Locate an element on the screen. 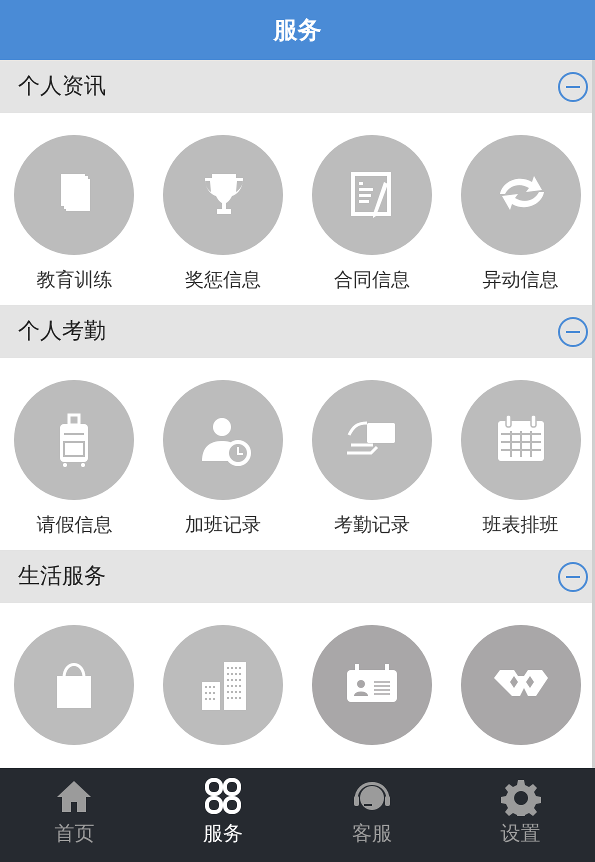 The height and width of the screenshot is (862, 595). service-label: 加班记录 is located at coordinates (223, 525).